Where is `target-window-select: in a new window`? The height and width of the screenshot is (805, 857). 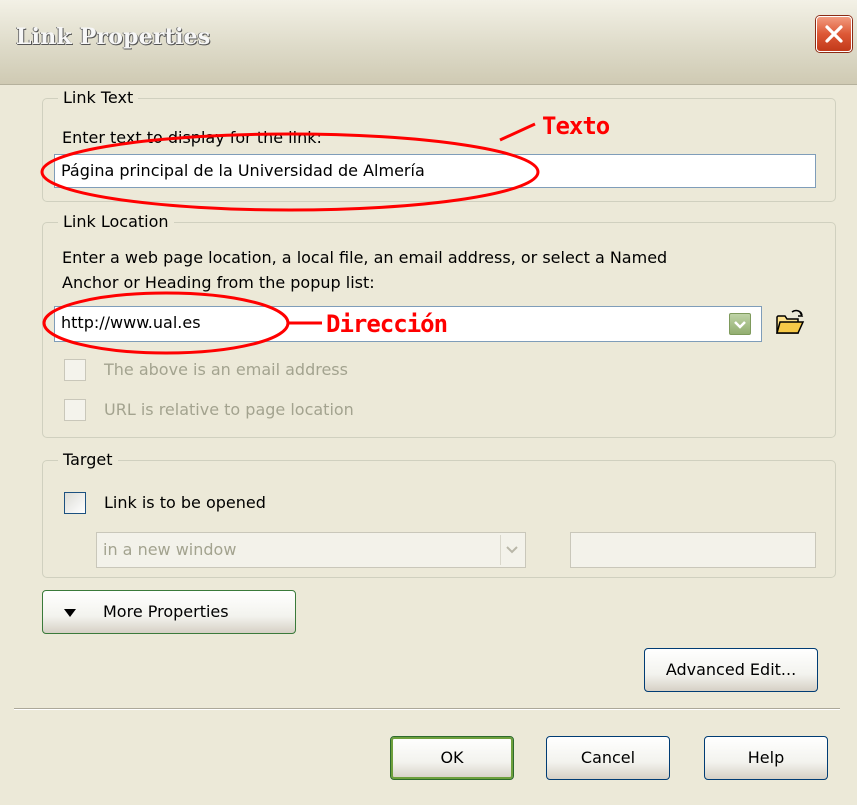
target-window-select: in a new window is located at coordinates (311, 550).